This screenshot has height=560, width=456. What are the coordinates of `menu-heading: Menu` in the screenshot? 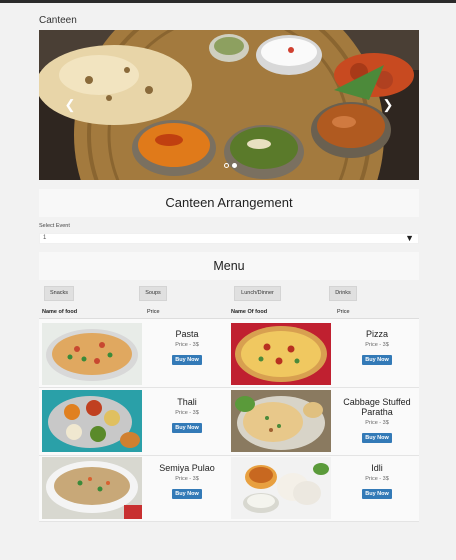 It's located at (229, 266).